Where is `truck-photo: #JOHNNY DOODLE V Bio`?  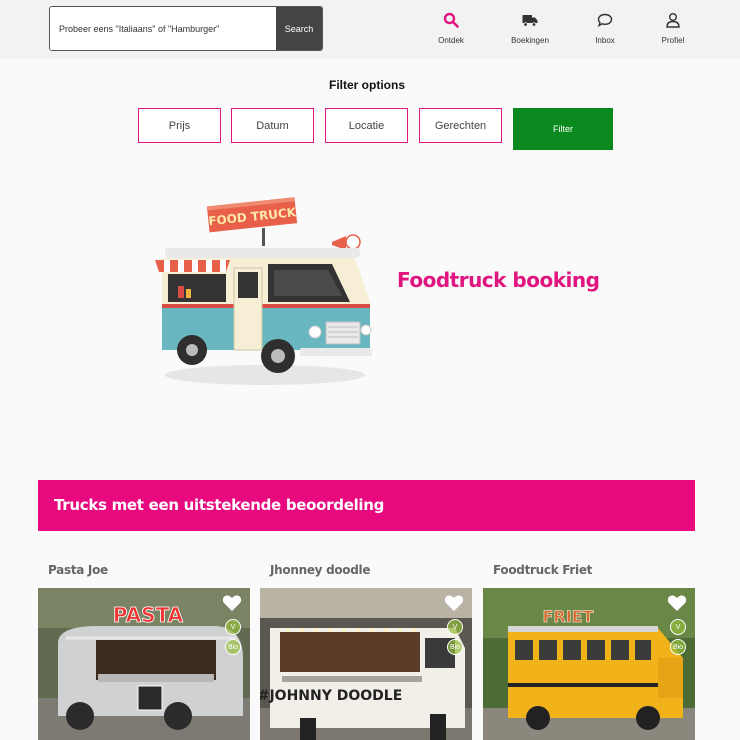
truck-photo: #JOHNNY DOODLE V Bio is located at coordinates (366, 664).